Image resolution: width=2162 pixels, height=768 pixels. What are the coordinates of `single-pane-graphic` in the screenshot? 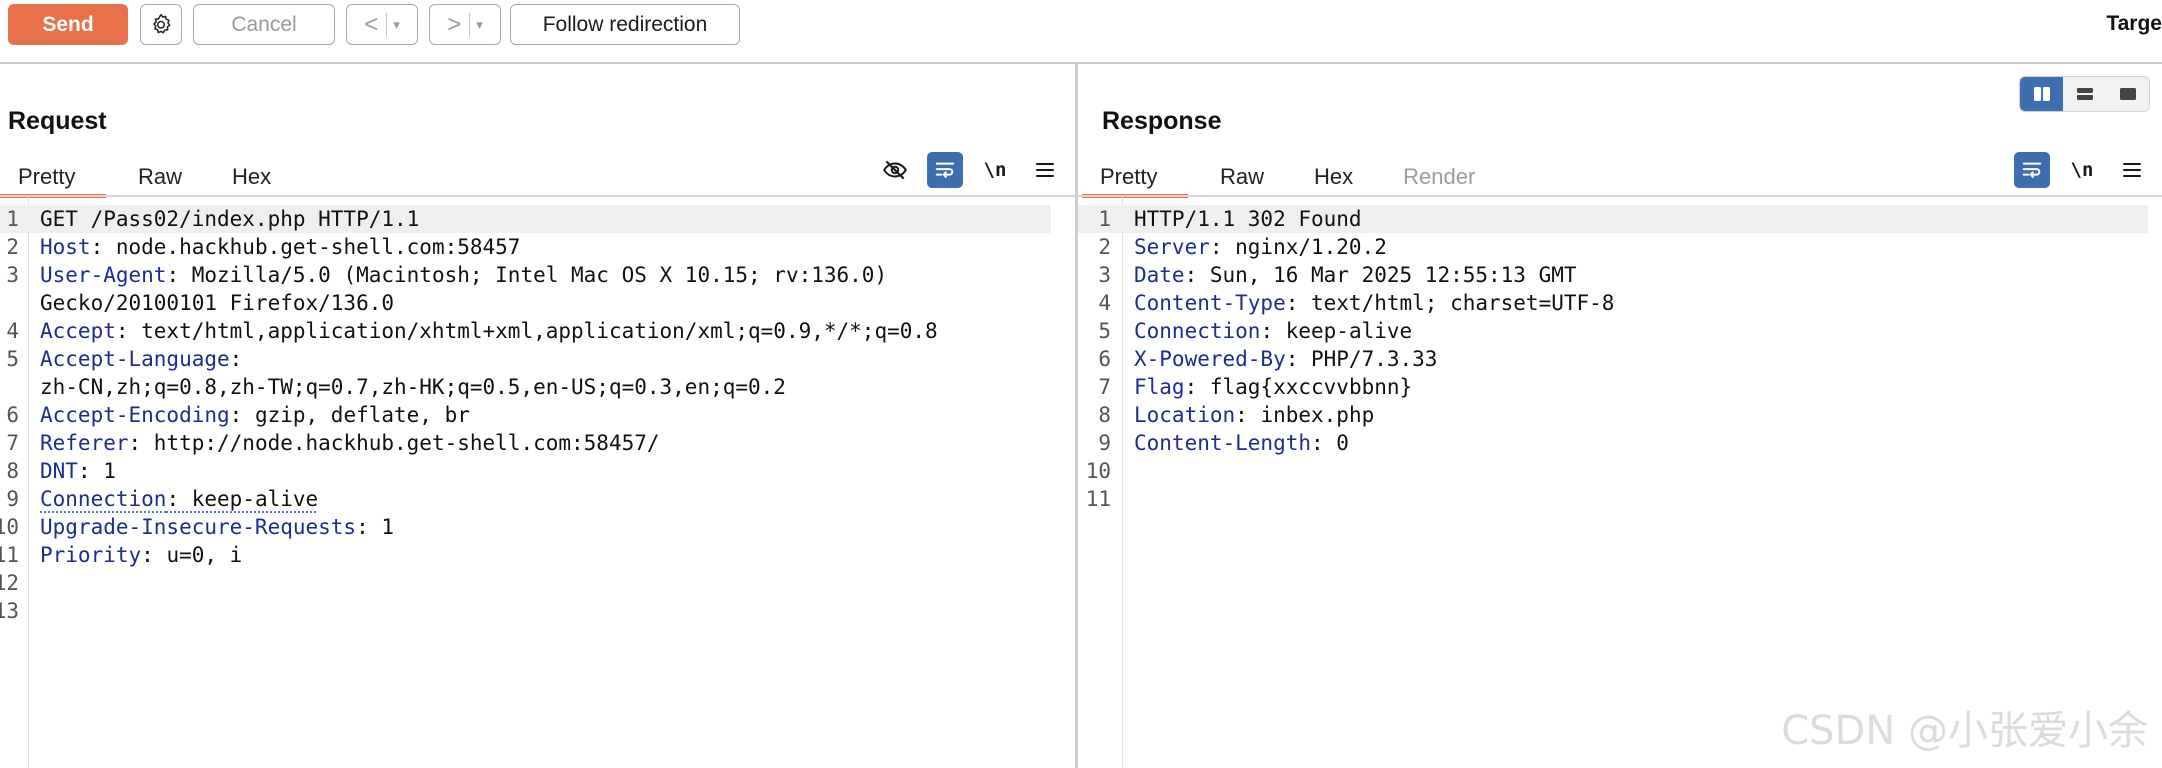 It's located at (2127, 94).